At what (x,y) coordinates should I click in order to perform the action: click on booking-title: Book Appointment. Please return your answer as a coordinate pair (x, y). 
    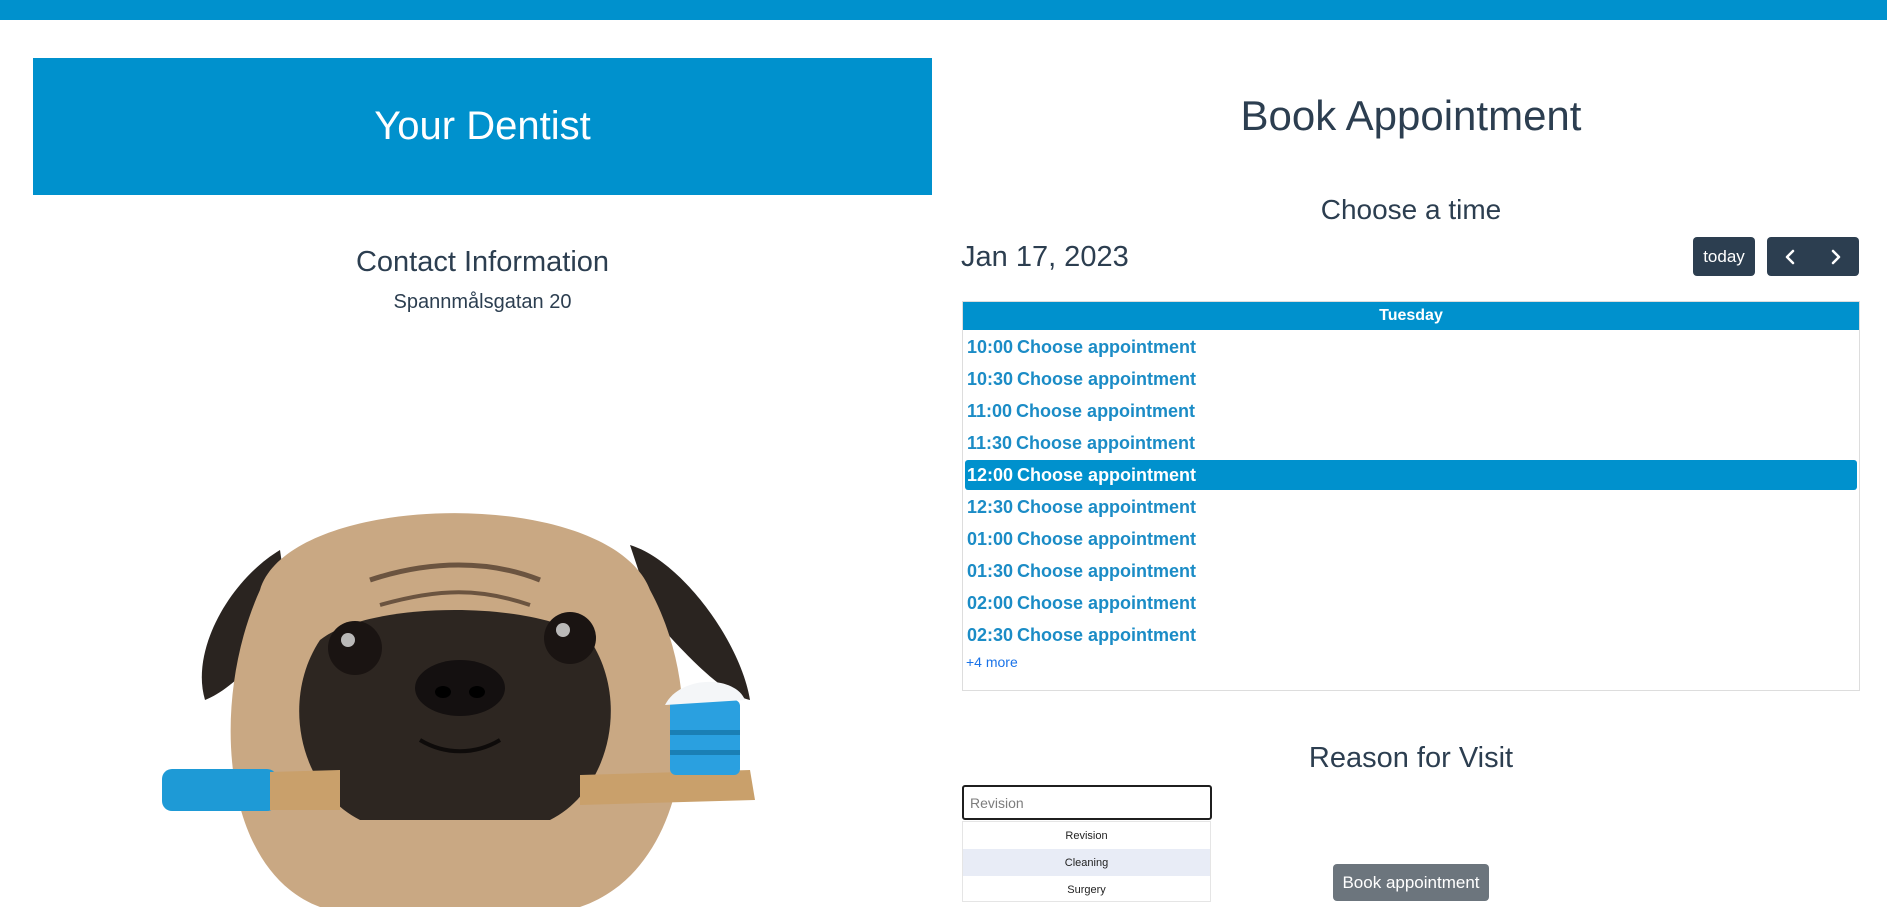
    Looking at the image, I should click on (1411, 115).